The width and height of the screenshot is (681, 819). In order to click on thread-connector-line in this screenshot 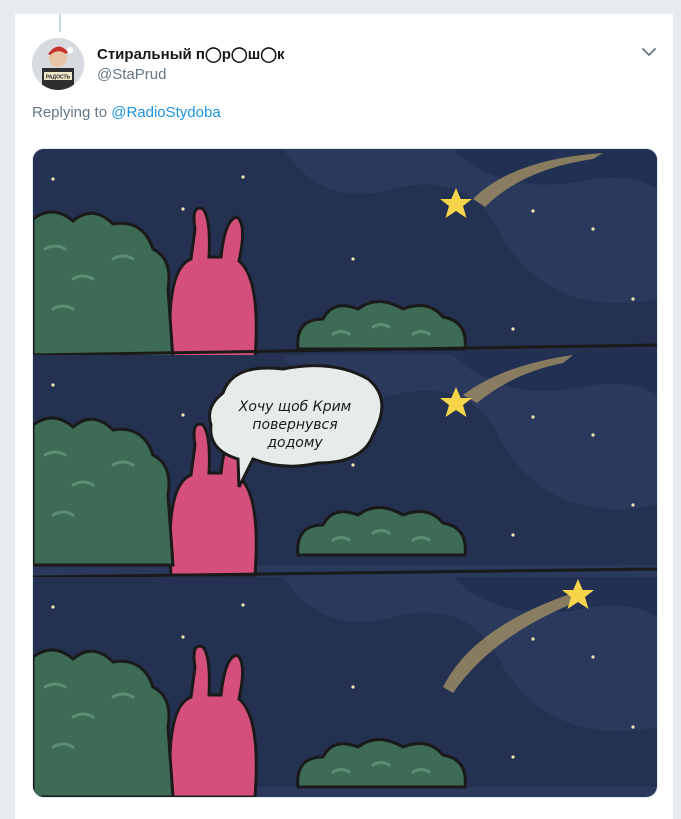, I will do `click(60, 23)`.